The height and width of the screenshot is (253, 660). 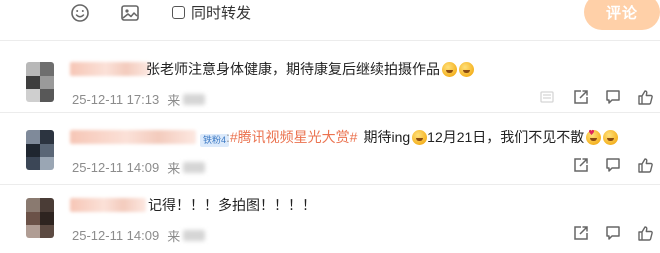 I want to click on emoji-smile-icon, so click(x=80, y=13).